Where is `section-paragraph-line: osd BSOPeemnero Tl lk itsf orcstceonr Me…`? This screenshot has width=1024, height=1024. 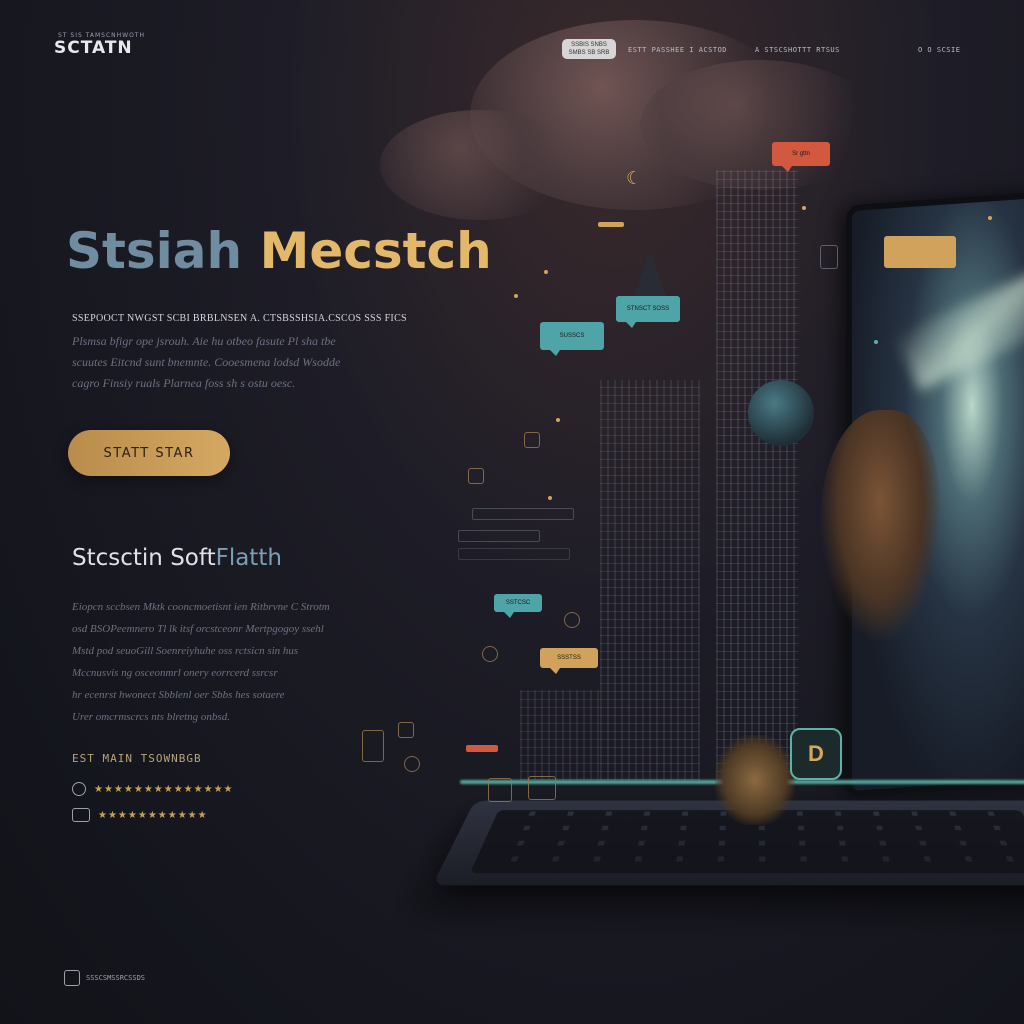 section-paragraph-line: osd BSOPeemnero Tl lk itsf orcstceonr Me… is located at coordinates (198, 629).